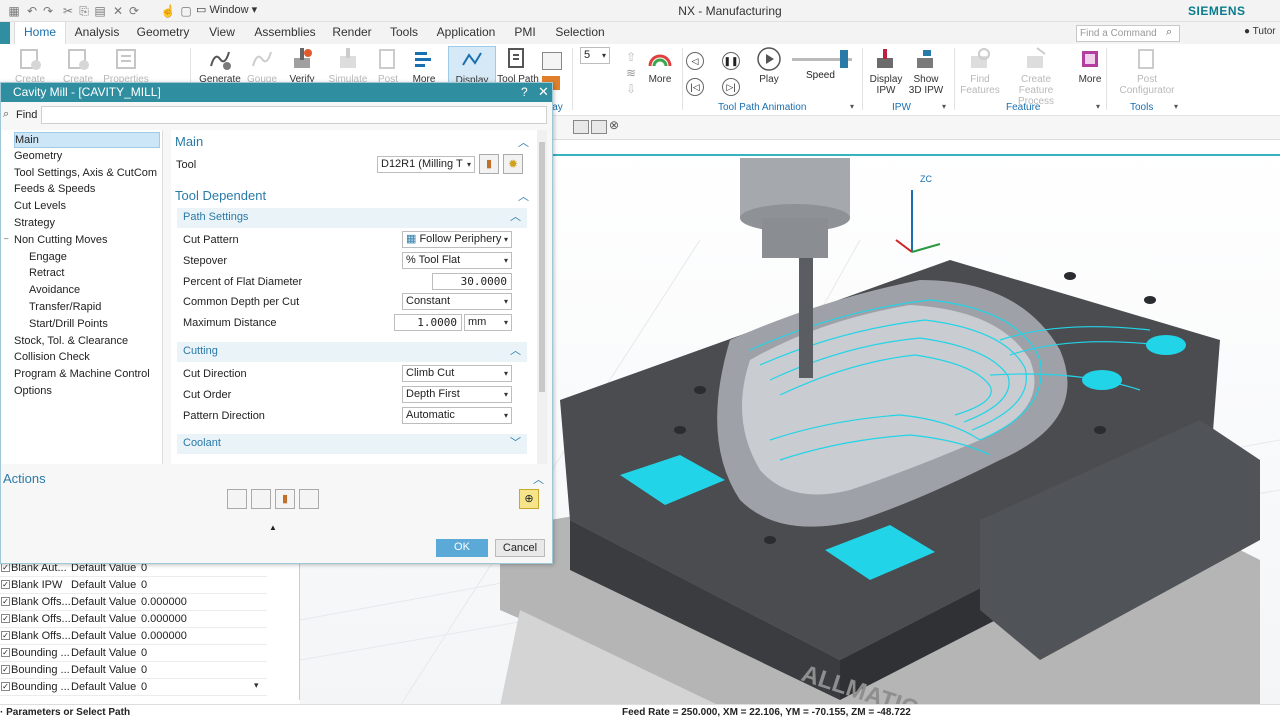 The image size is (1280, 720). What do you see at coordinates (54, 291) in the screenshot?
I see `nav-item-avoidance: Avoidance` at bounding box center [54, 291].